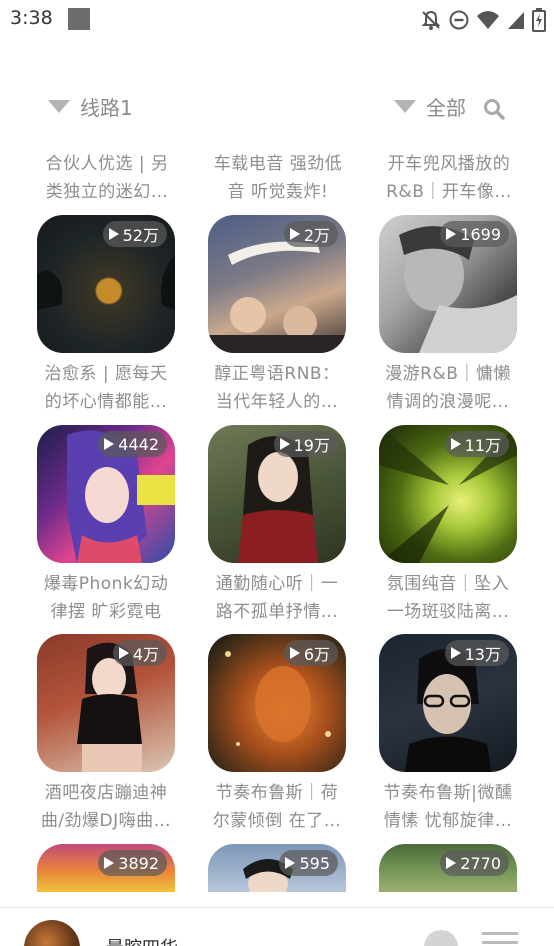  I want to click on category-label: 全部, so click(446, 108).